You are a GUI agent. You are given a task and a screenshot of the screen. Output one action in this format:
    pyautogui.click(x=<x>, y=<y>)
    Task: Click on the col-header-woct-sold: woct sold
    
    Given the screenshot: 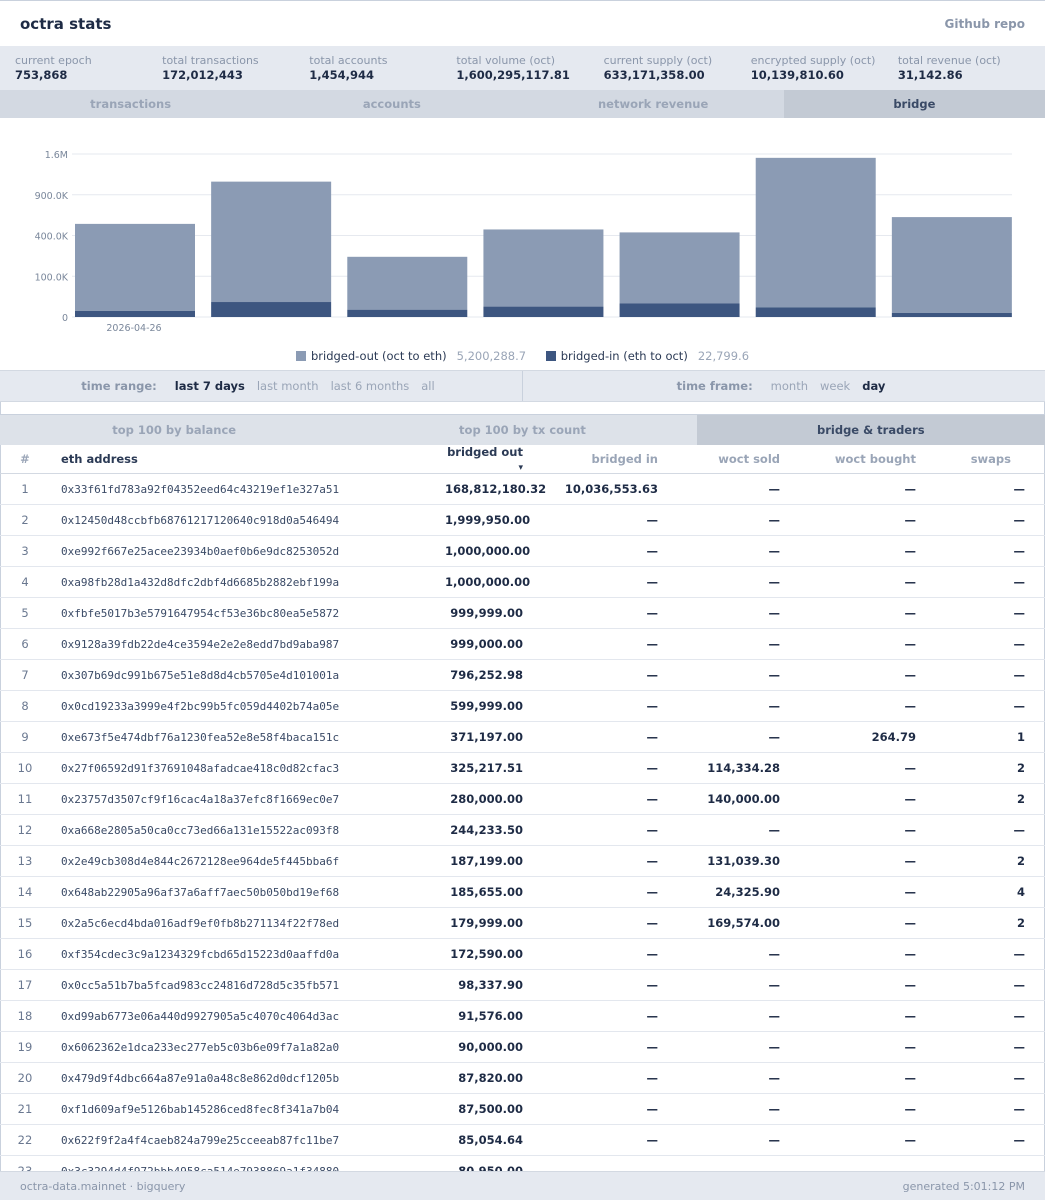 What is the action you would take?
    pyautogui.click(x=719, y=459)
    